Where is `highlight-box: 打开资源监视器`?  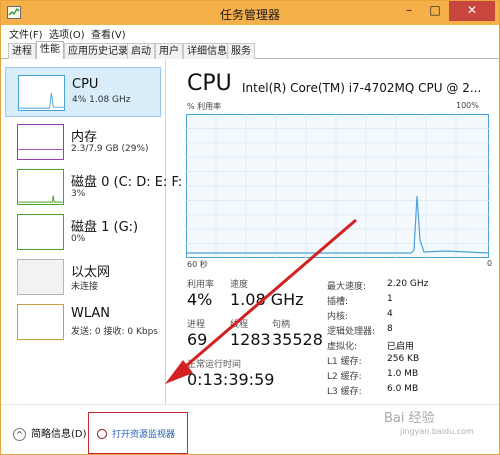
highlight-box: 打开资源监视器 is located at coordinates (138, 433).